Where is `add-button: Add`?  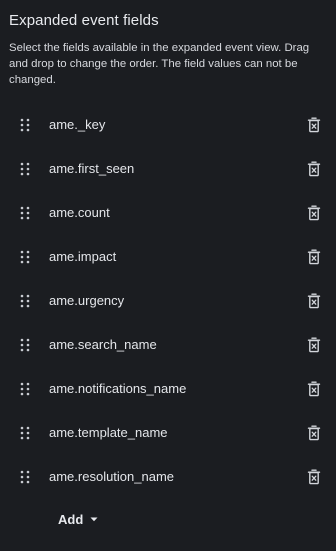
add-button: Add is located at coordinates (78, 519).